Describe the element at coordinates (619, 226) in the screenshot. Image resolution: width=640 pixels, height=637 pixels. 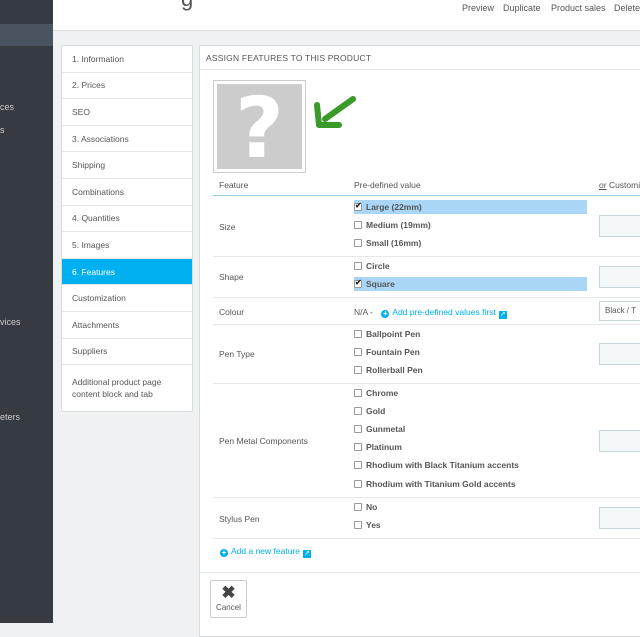
I see `custom-value-input-size` at that location.